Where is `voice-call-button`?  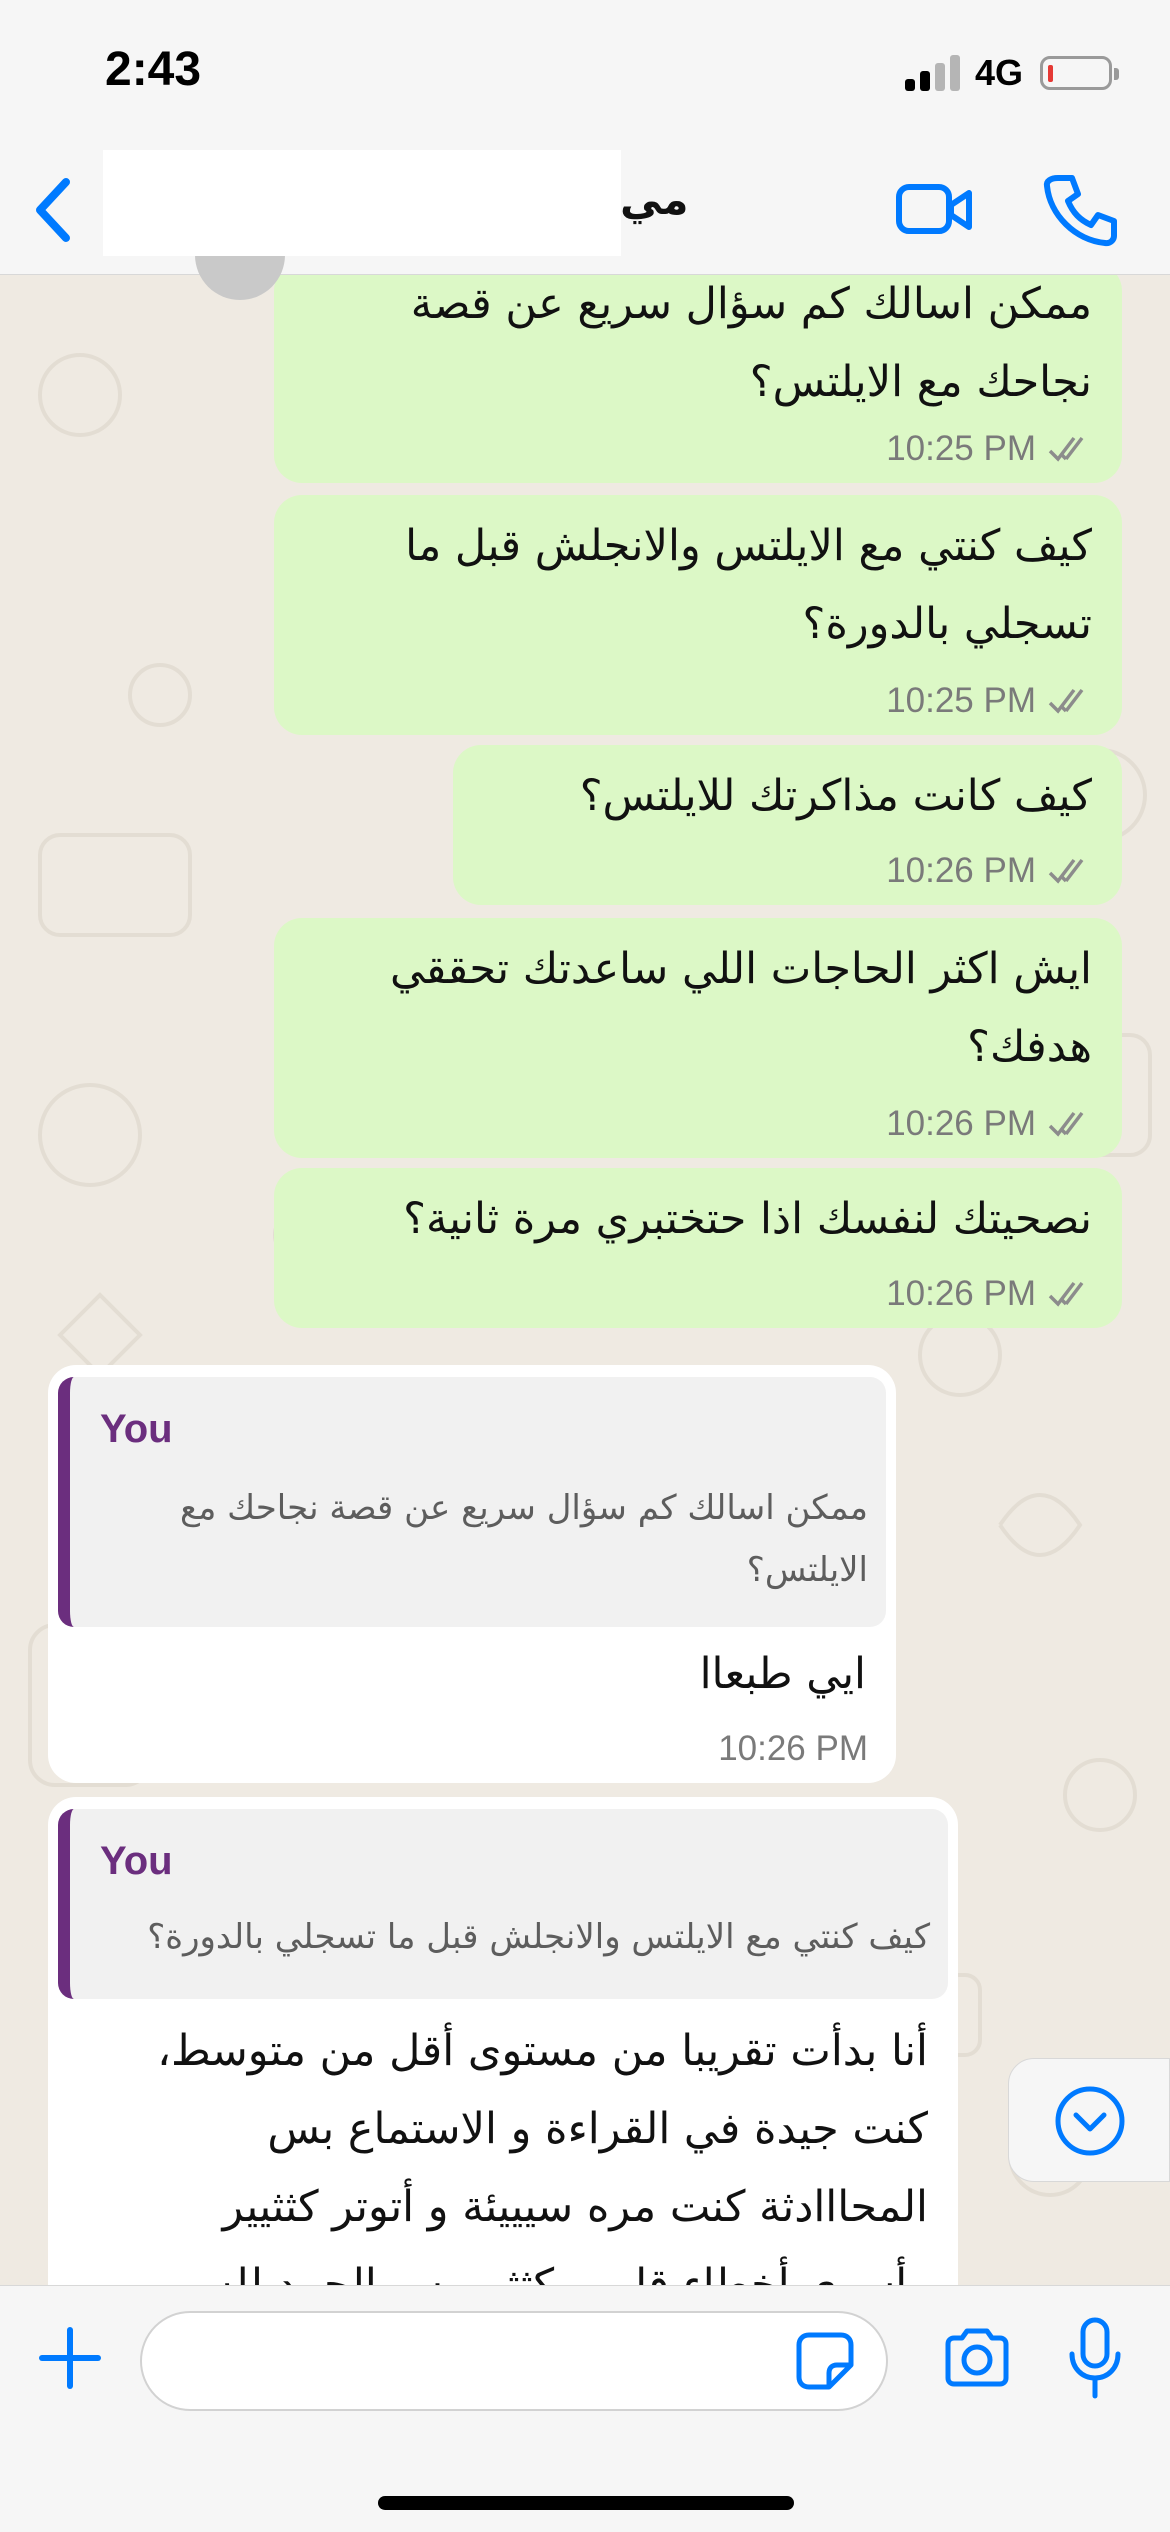
voice-call-button is located at coordinates (1080, 210).